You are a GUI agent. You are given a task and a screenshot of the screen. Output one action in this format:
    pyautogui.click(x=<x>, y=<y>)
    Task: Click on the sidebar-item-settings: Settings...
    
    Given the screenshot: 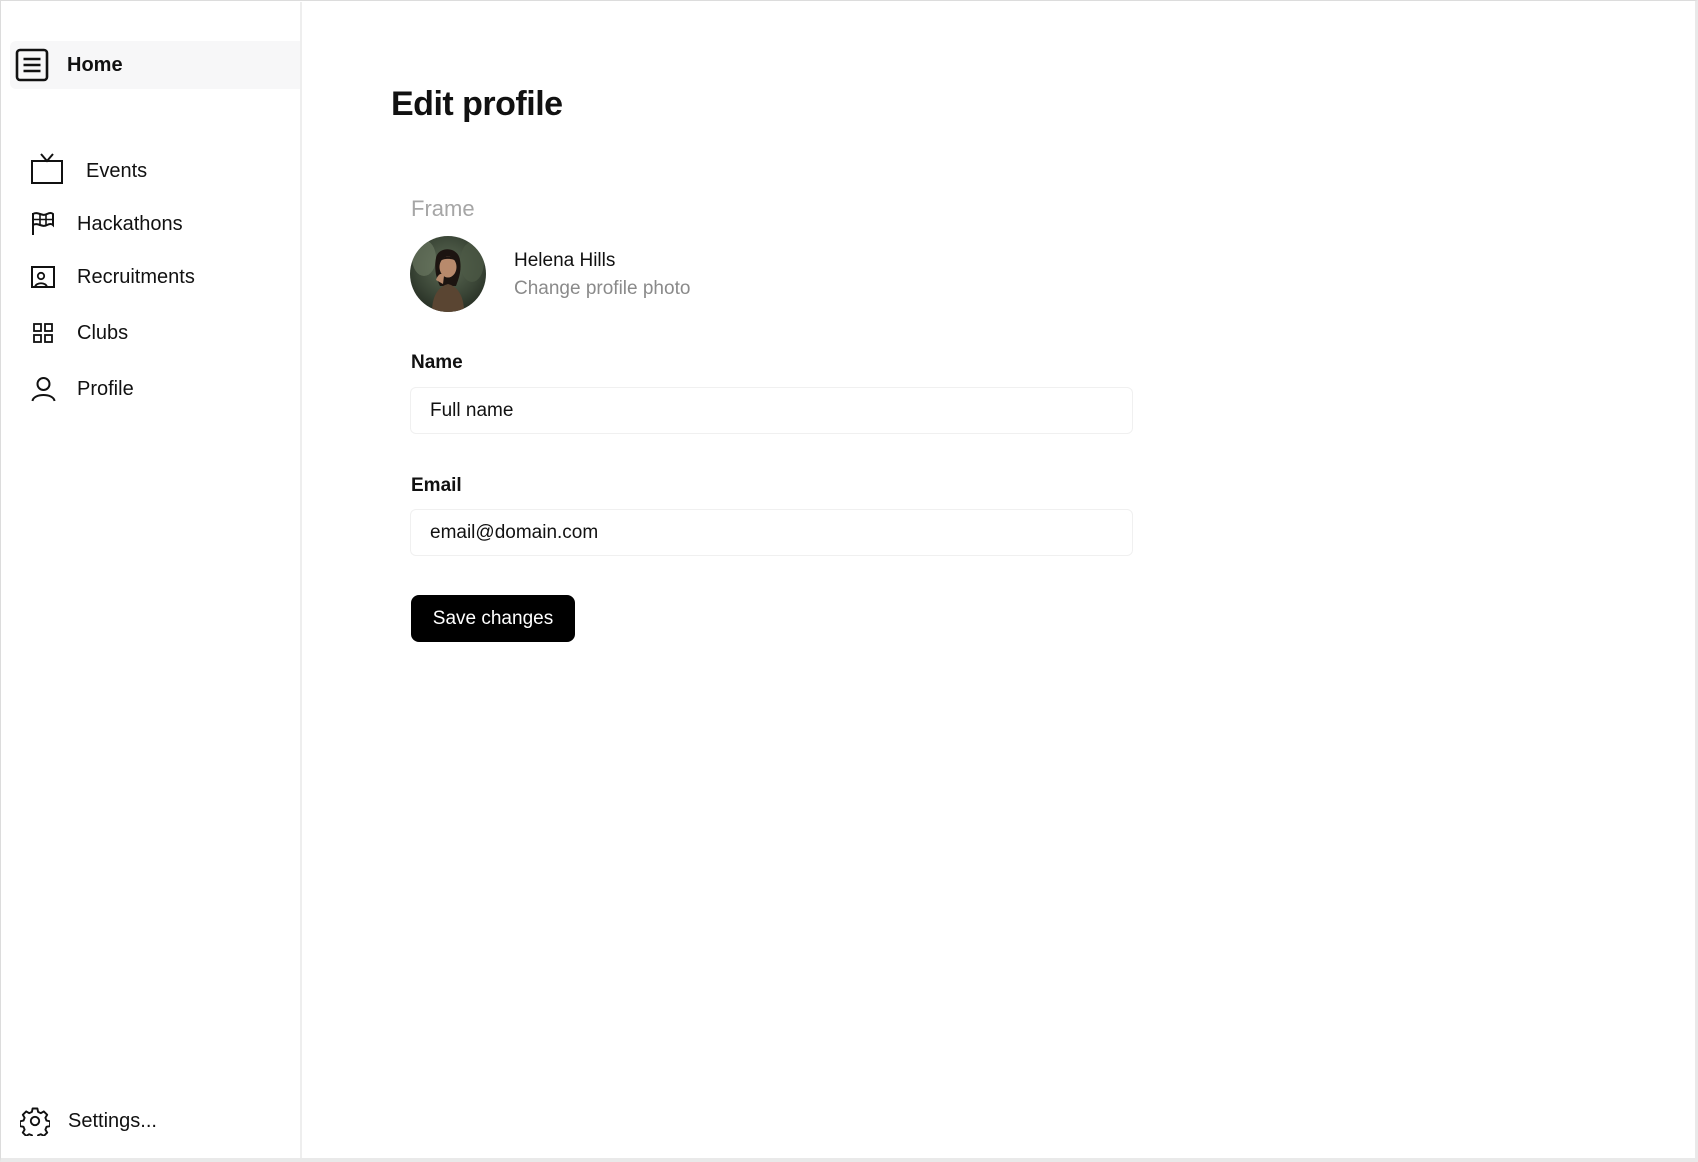 What is the action you would take?
    pyautogui.click(x=150, y=1121)
    